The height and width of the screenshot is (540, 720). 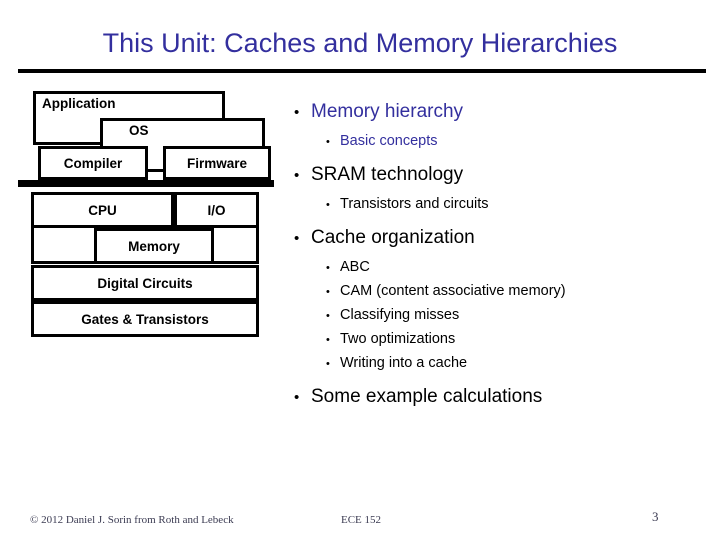 What do you see at coordinates (519, 142) in the screenshot?
I see `outline-item-l2: • Basic concepts` at bounding box center [519, 142].